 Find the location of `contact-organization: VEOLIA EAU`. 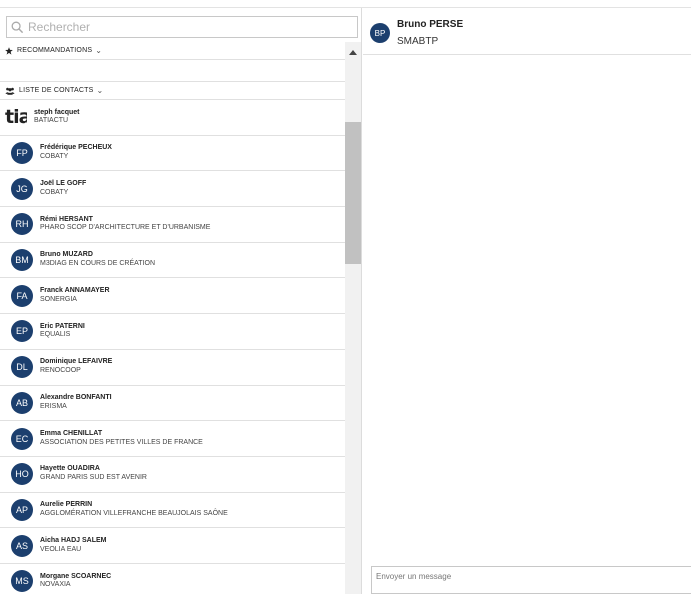

contact-organization: VEOLIA EAU is located at coordinates (61, 549).